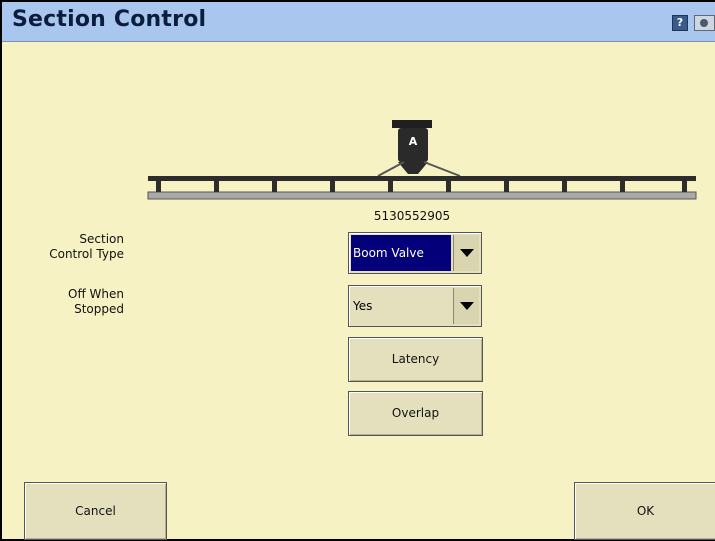 Image resolution: width=715 pixels, height=541 pixels. Describe the element at coordinates (704, 23) in the screenshot. I see `camera-icon` at that location.